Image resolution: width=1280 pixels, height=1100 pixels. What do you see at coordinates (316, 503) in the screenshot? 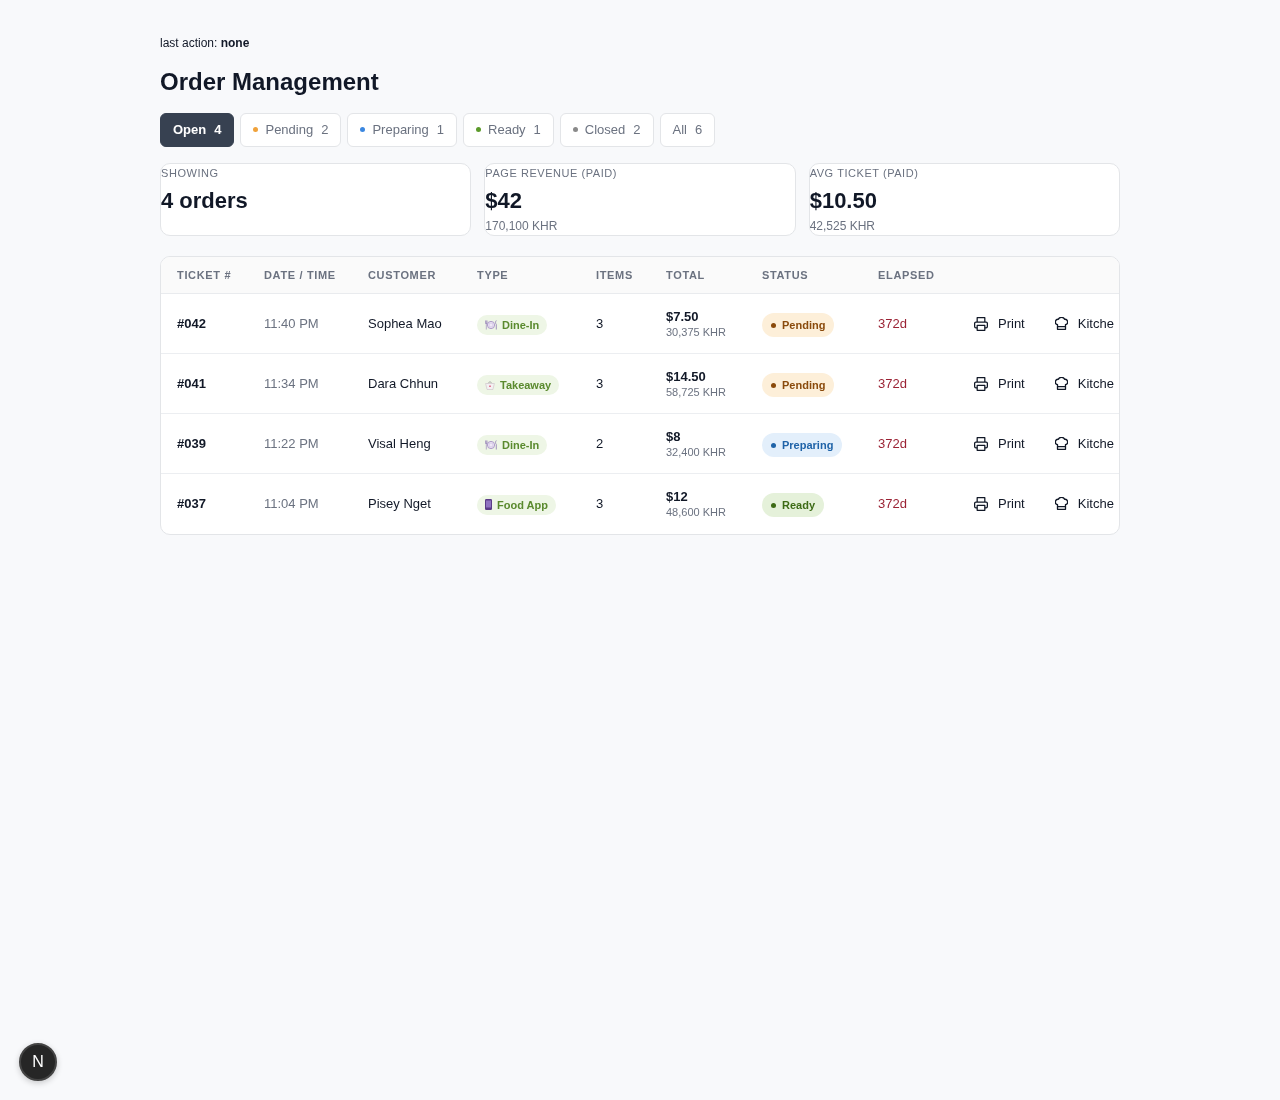
I see `order-time: 11:04 PM` at bounding box center [316, 503].